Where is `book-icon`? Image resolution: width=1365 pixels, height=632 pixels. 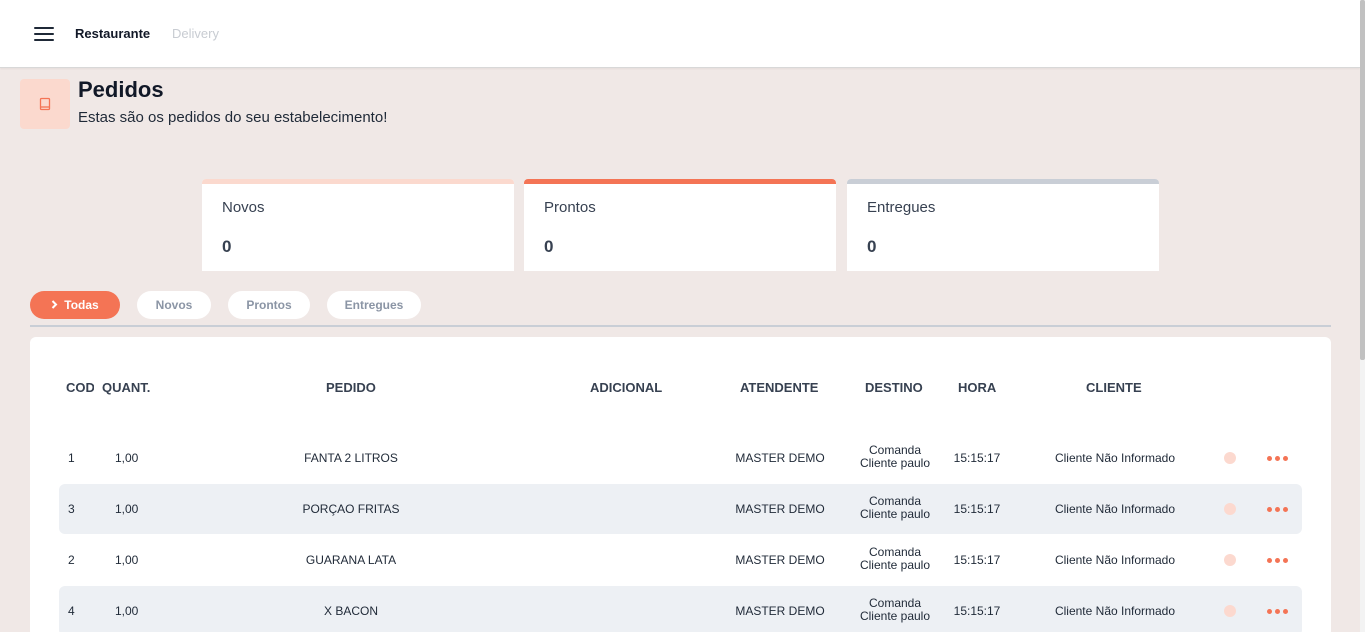 book-icon is located at coordinates (45, 104).